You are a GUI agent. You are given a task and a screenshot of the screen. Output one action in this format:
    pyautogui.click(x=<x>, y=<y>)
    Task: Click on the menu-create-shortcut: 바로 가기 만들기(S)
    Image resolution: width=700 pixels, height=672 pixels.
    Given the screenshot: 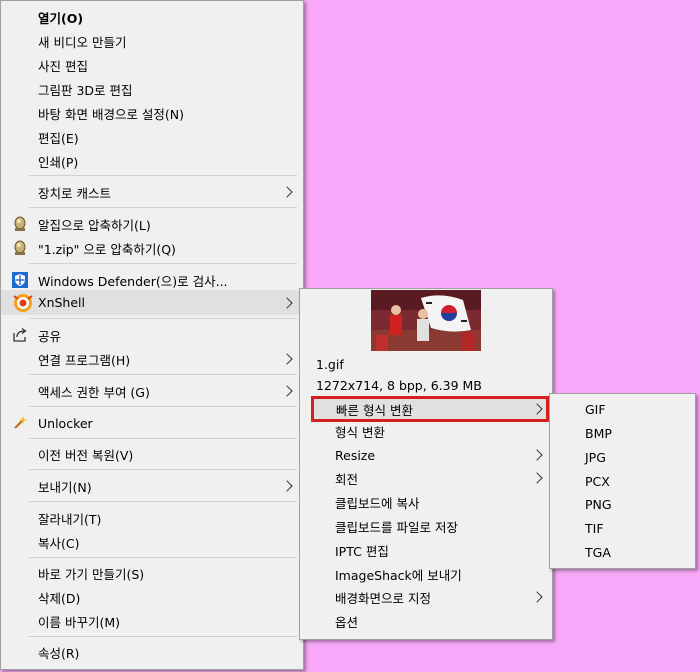 What is the action you would take?
    pyautogui.click(x=152, y=573)
    